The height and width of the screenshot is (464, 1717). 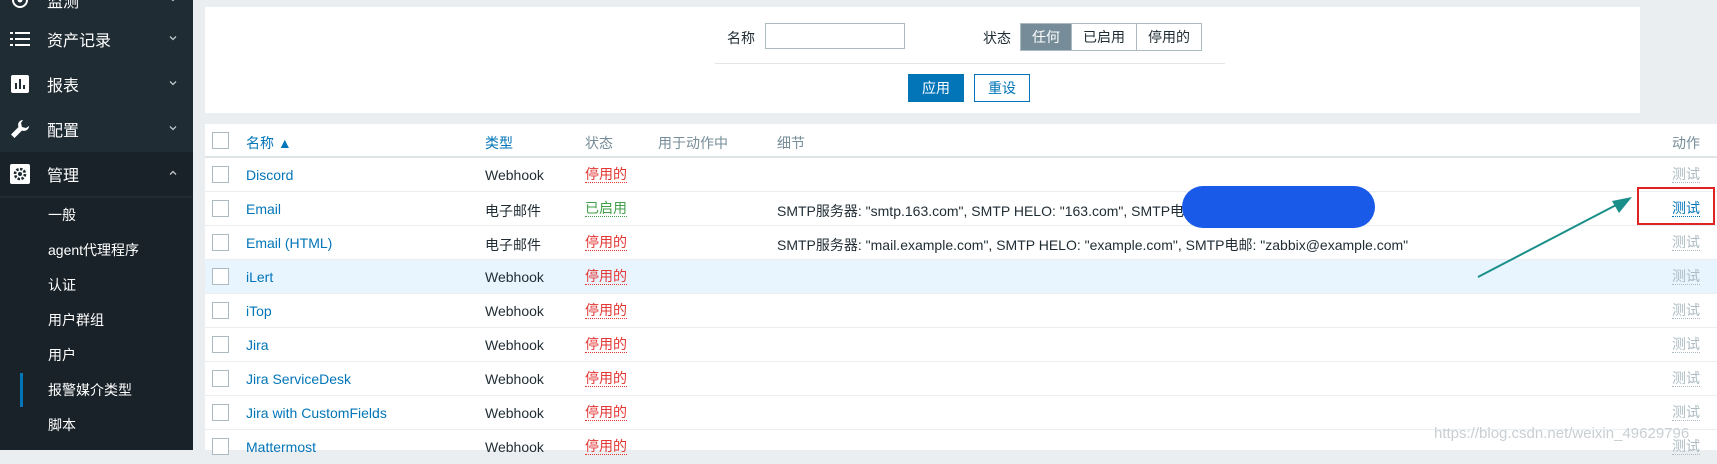 What do you see at coordinates (106, 215) in the screenshot?
I see `submenu-general: 一般` at bounding box center [106, 215].